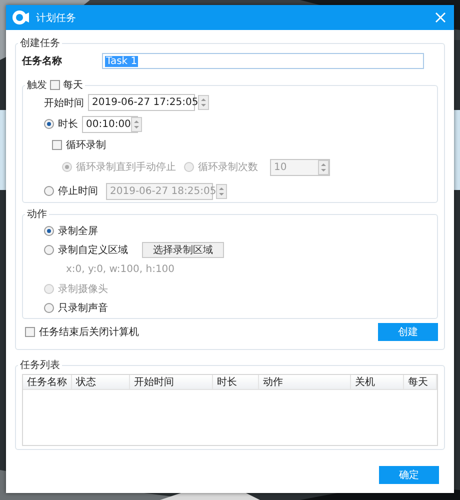  I want to click on duration-radio, so click(49, 124).